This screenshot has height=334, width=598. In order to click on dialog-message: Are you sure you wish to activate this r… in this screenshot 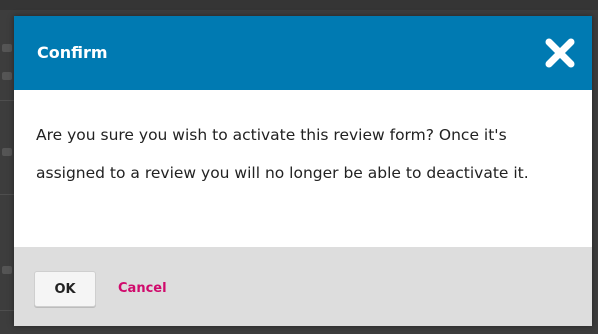, I will do `click(282, 154)`.